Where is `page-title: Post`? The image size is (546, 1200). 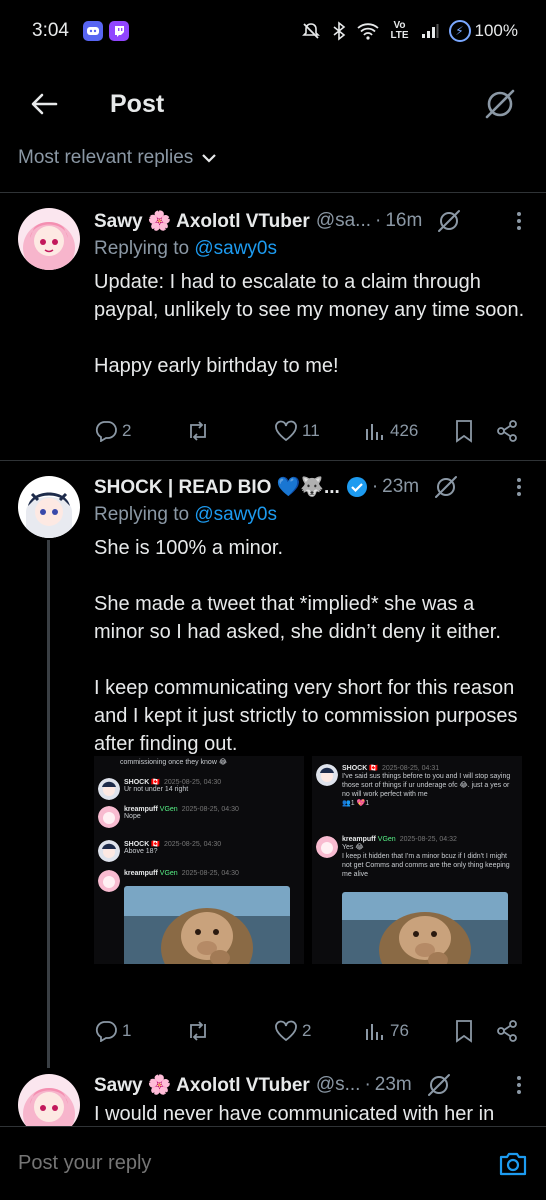 page-title: Post is located at coordinates (137, 103).